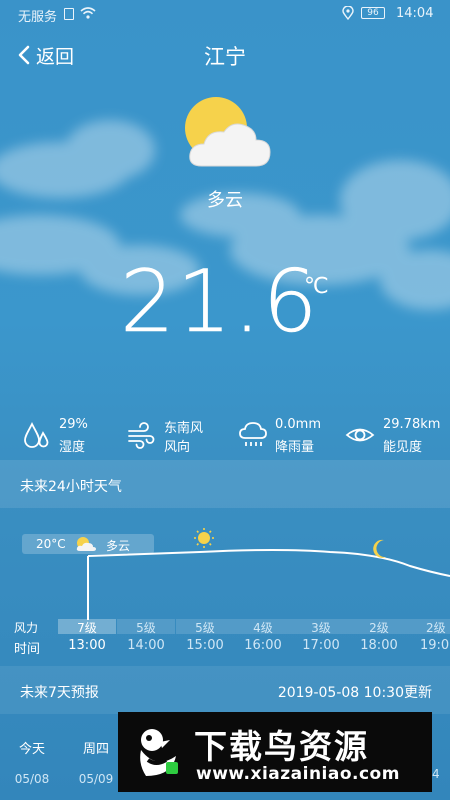 The height and width of the screenshot is (800, 450). I want to click on visibility-value: 29.78km, so click(412, 424).